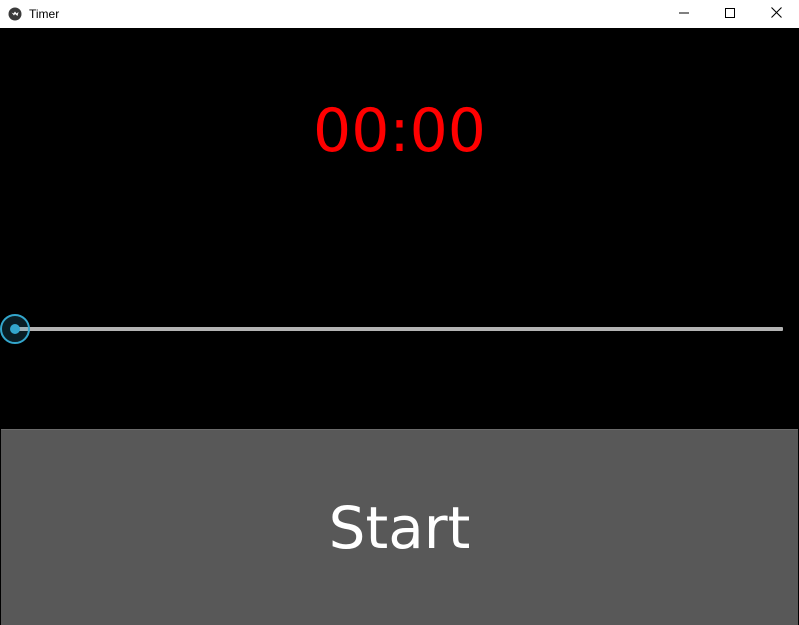 This screenshot has width=799, height=625. What do you see at coordinates (44, 14) in the screenshot?
I see `window-title: Timer` at bounding box center [44, 14].